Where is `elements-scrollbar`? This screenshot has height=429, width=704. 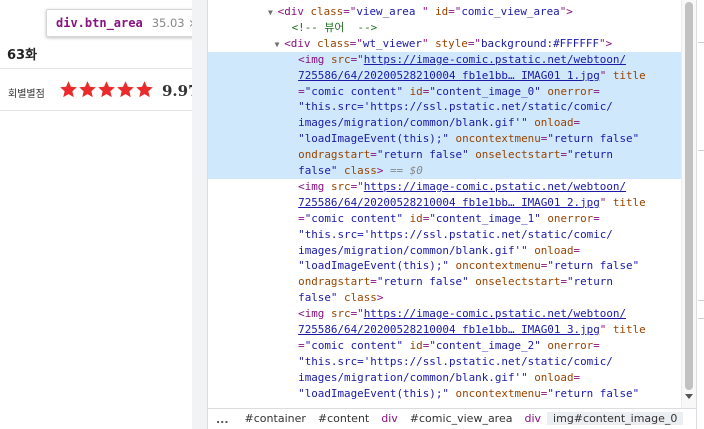 elements-scrollbar is located at coordinates (688, 204).